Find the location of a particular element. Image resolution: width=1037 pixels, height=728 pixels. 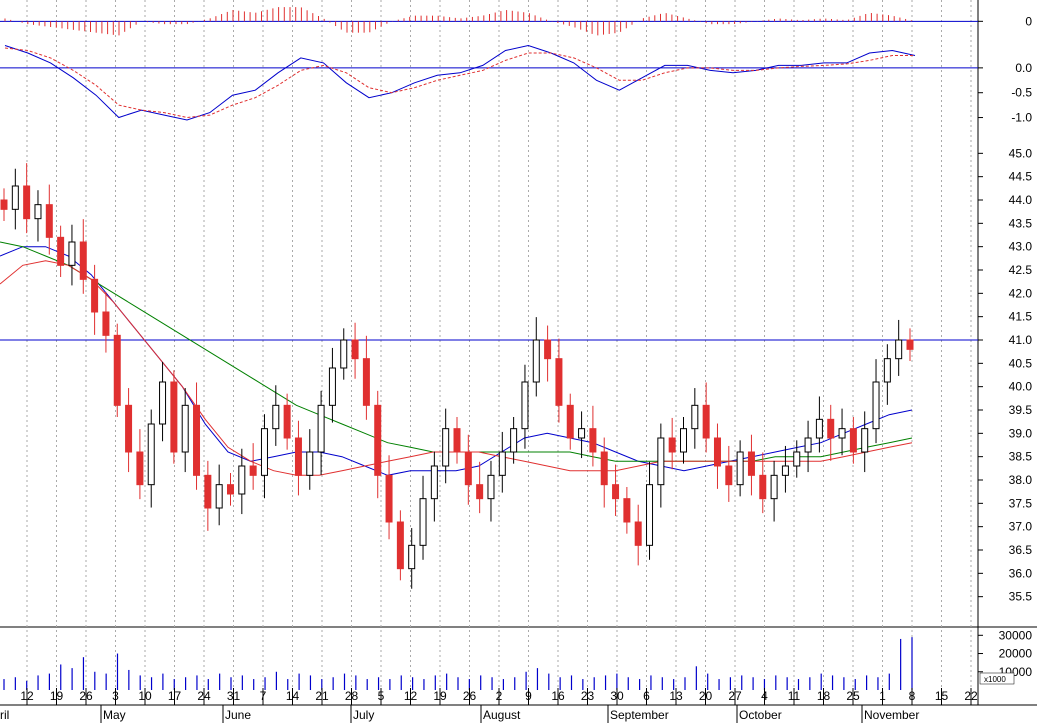

day-tick-label: 26 is located at coordinates (470, 696).